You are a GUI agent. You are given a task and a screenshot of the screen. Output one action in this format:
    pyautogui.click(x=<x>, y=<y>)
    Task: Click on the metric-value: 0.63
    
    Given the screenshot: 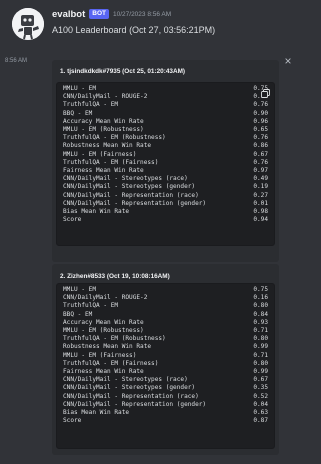 What is the action you would take?
    pyautogui.click(x=260, y=413)
    